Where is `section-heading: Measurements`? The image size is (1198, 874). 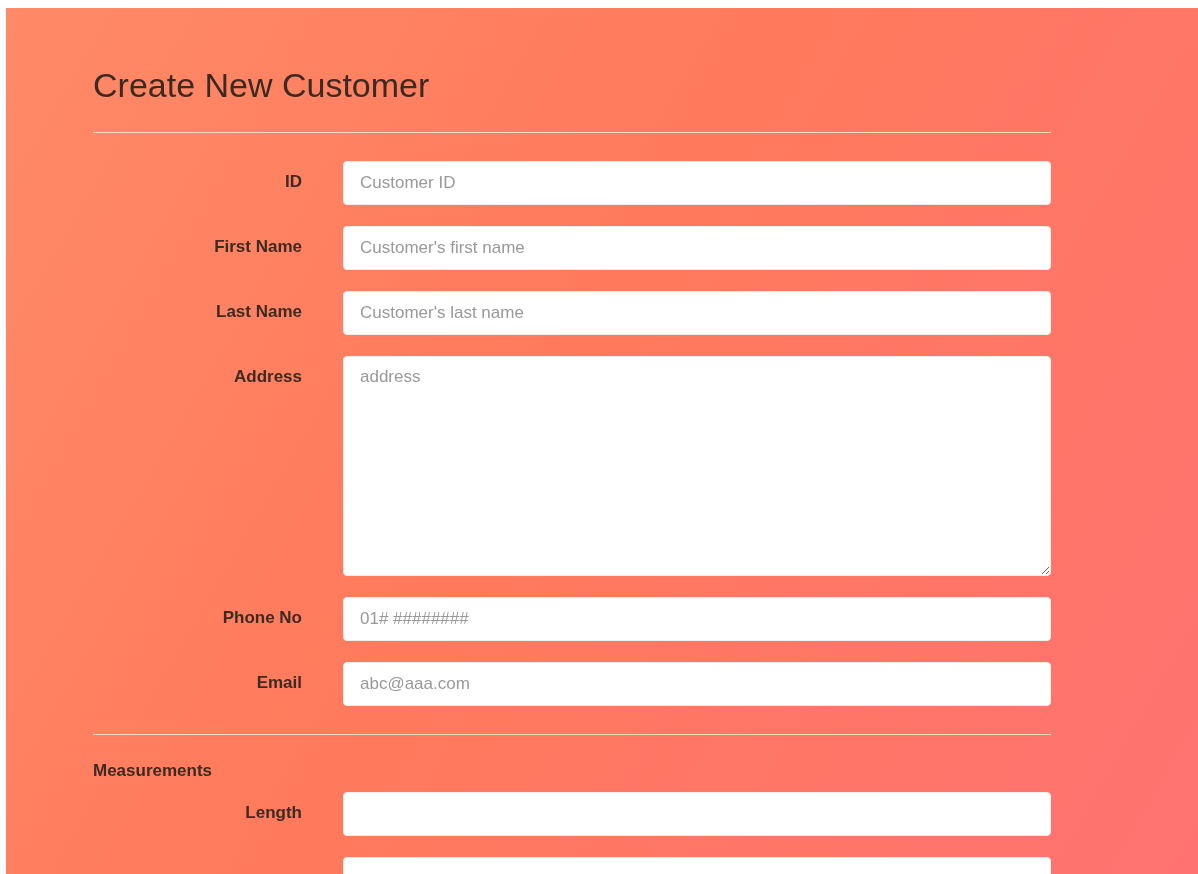
section-heading: Measurements is located at coordinates (153, 771).